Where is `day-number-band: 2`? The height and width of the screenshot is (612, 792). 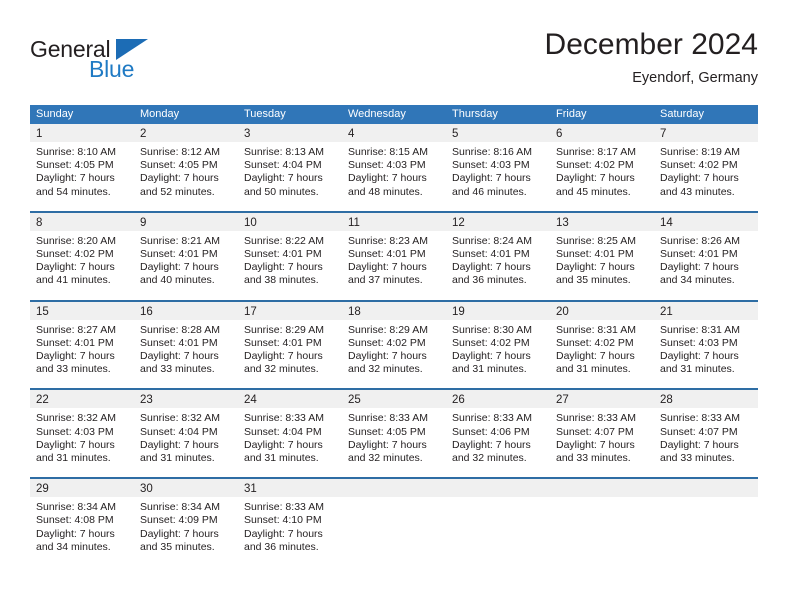 day-number-band: 2 is located at coordinates (186, 133).